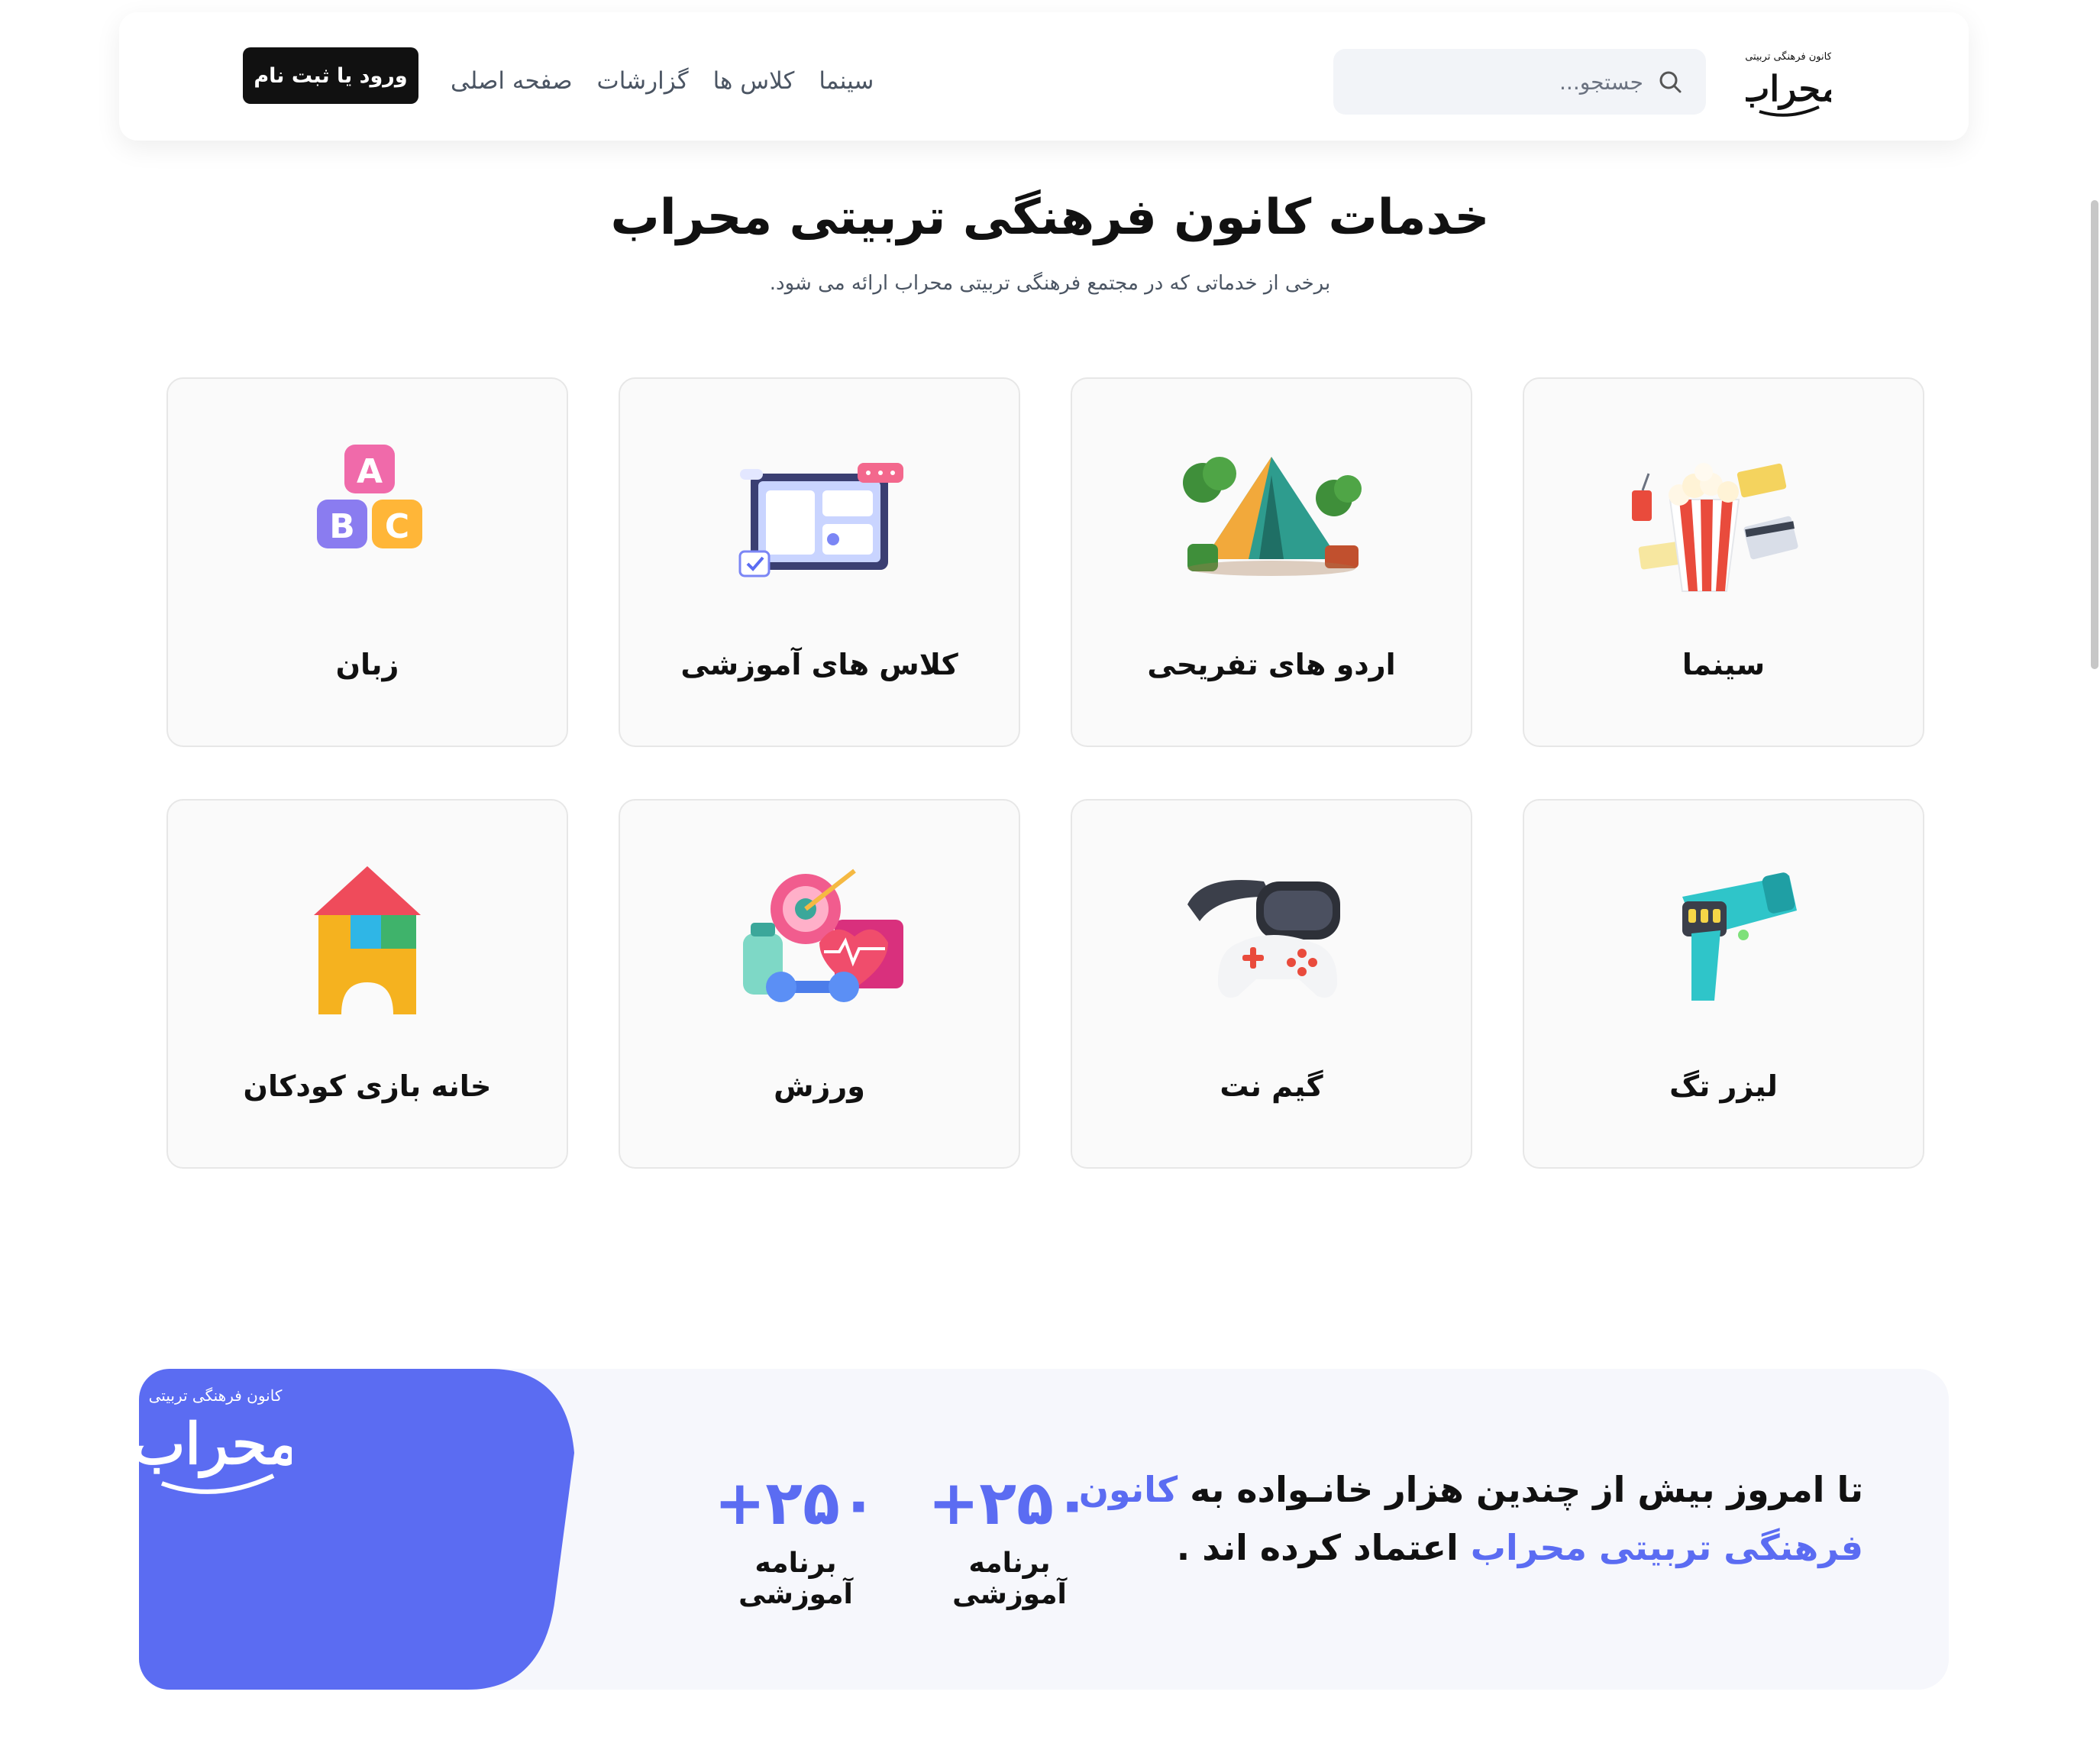  I want to click on banner-text-part2: اعتماد کرده اند ., so click(1323, 1547).